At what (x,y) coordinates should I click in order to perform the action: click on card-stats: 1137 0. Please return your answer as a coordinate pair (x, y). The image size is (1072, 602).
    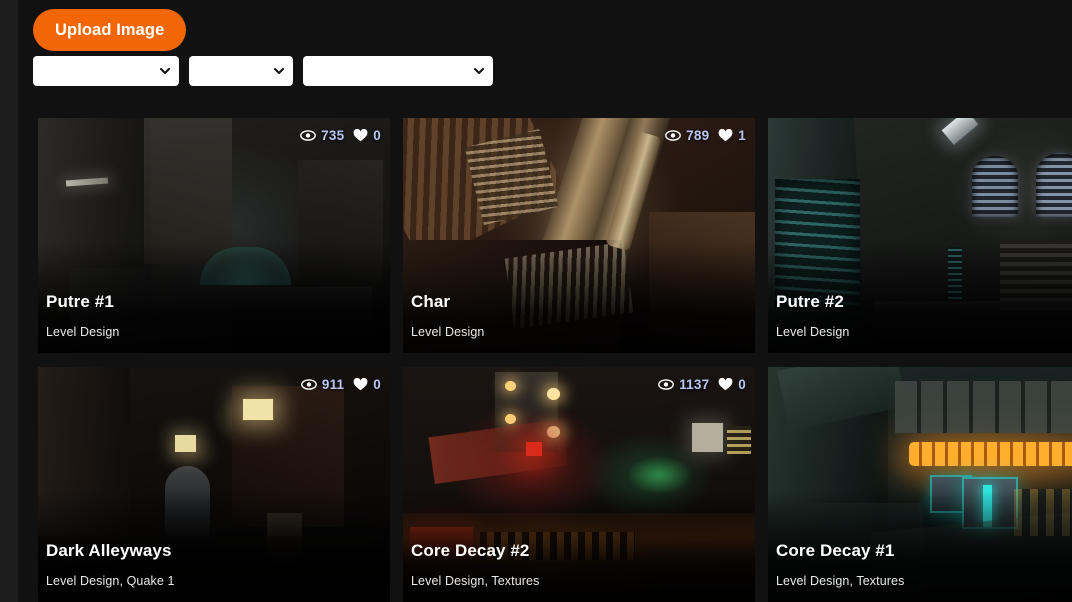
    Looking at the image, I should click on (702, 384).